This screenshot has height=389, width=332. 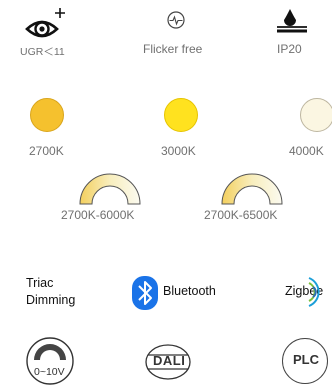 What do you see at coordinates (98, 215) in the screenshot?
I see `tunable-range-1-label: 2700K-6000K` at bounding box center [98, 215].